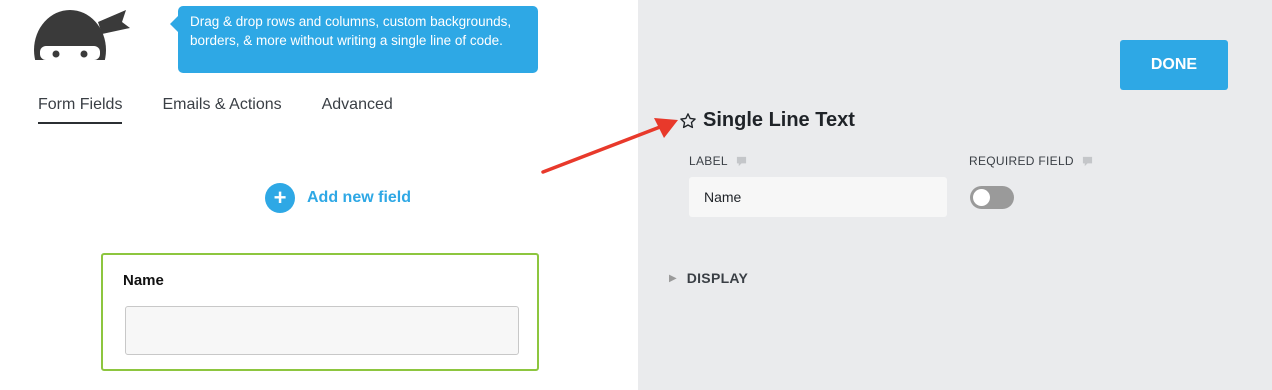 This screenshot has width=1272, height=390. I want to click on tab-emails-actions: Emails & Actions, so click(221, 110).